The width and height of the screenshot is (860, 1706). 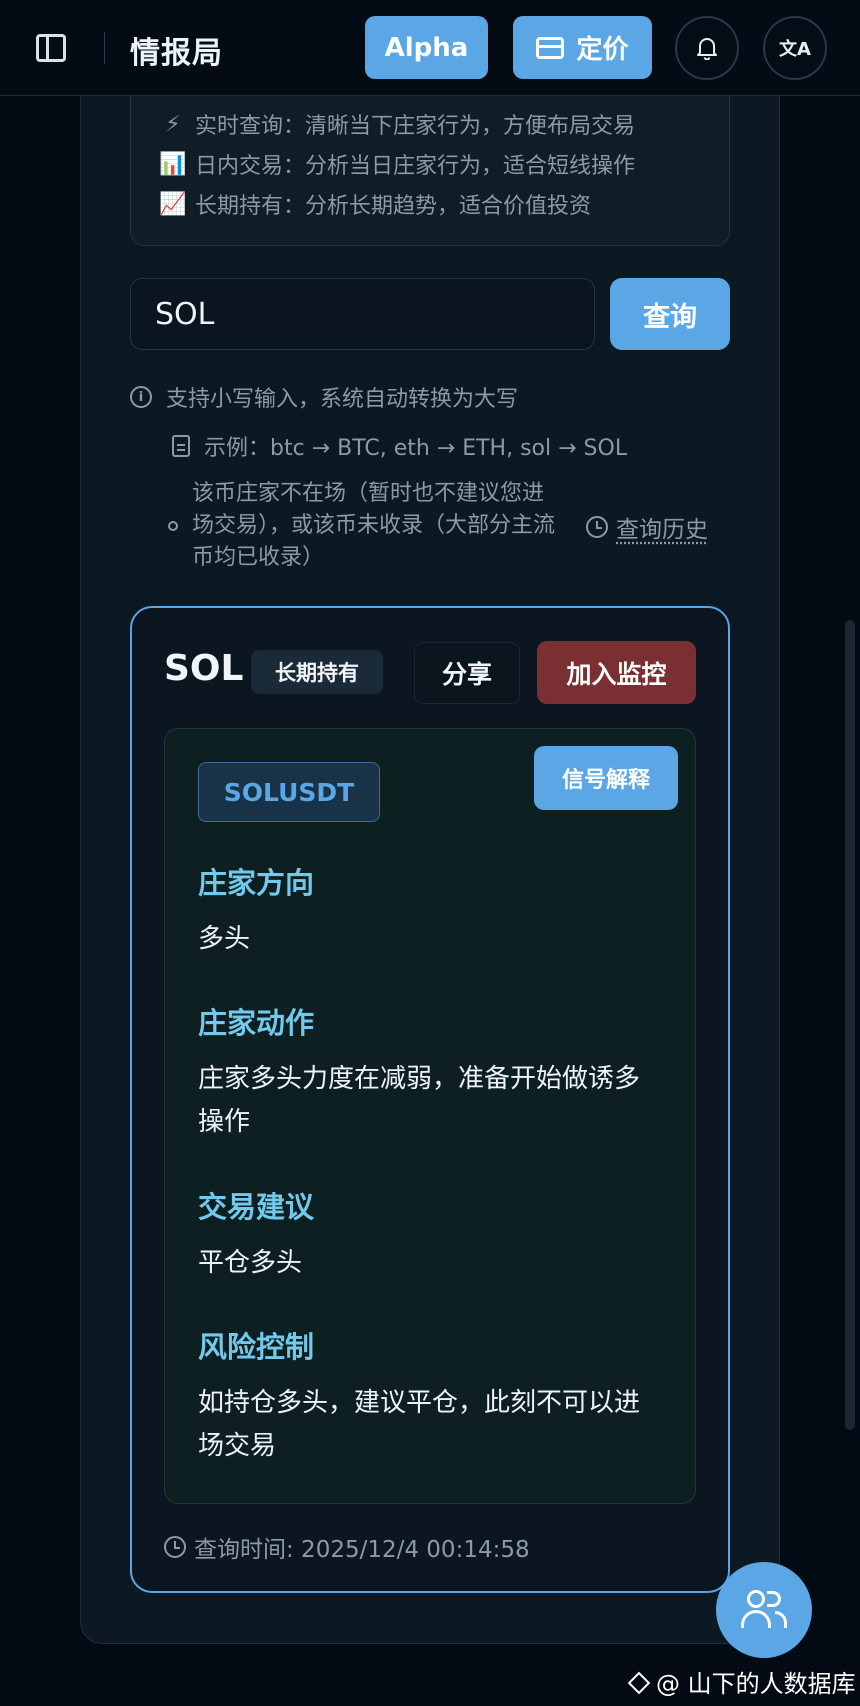 What do you see at coordinates (173, 204) in the screenshot?
I see `trend-up-icon: 📈` at bounding box center [173, 204].